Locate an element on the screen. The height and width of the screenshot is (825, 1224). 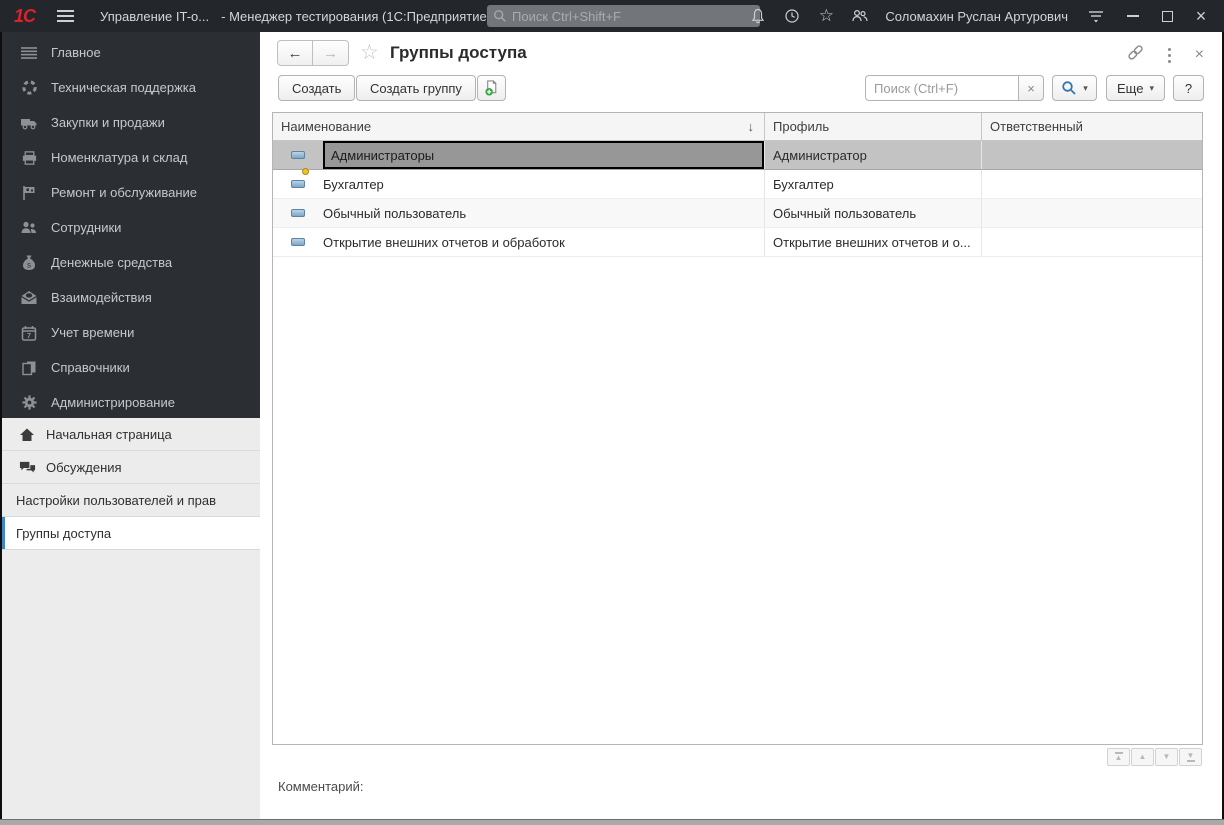
favorites-star-icon: ☆ is located at coordinates (826, 16).